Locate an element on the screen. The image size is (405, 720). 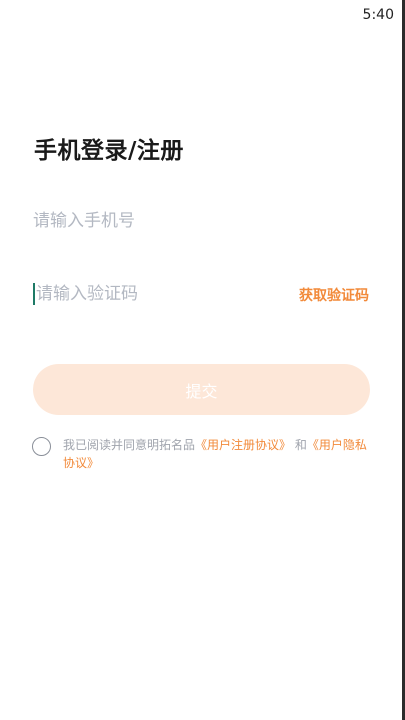
code-input is located at coordinates (161, 294).